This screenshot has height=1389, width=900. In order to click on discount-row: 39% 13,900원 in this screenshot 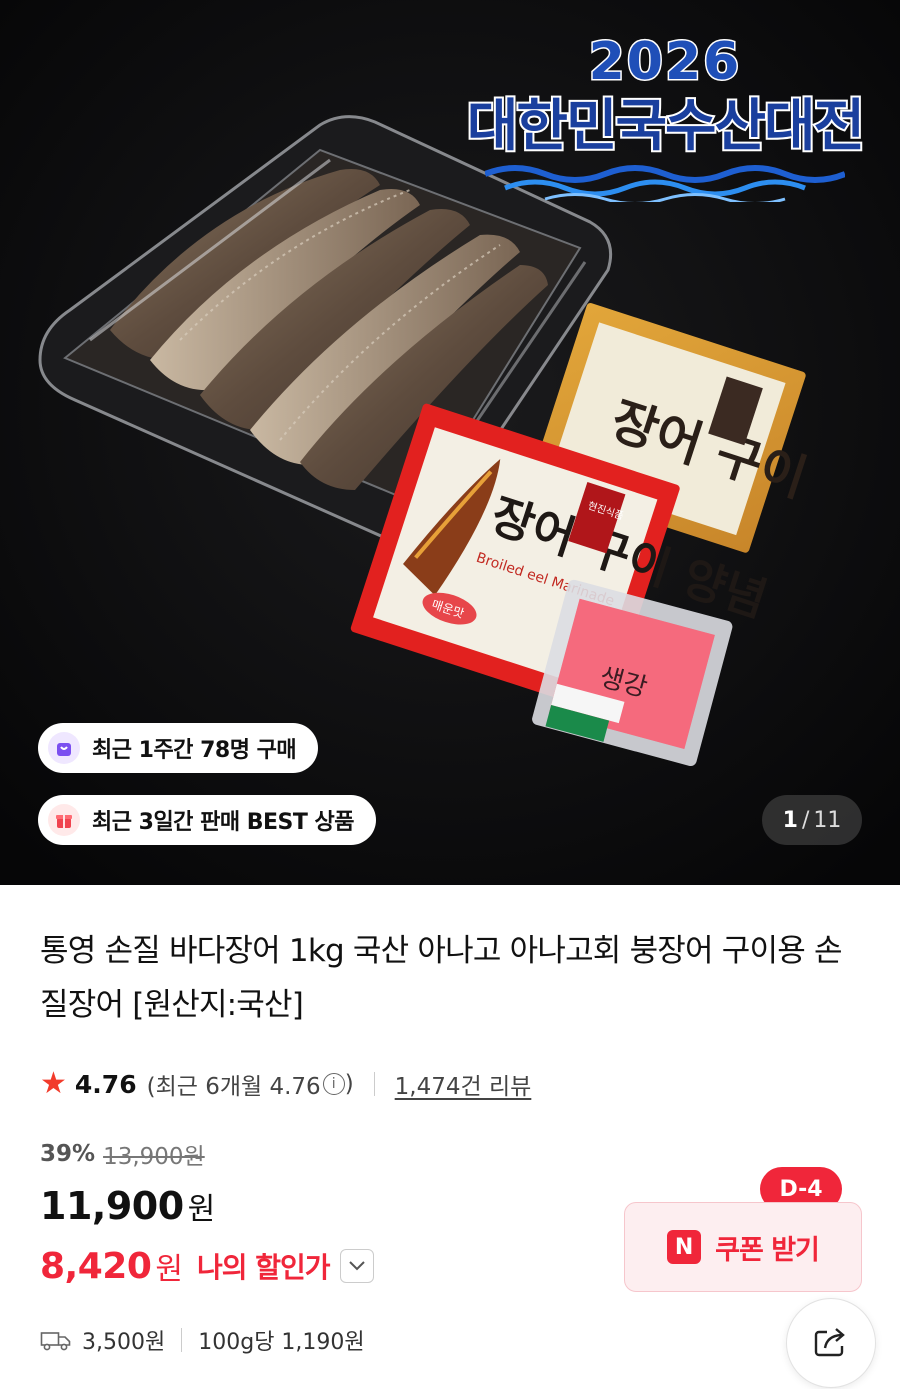, I will do `click(122, 1154)`.